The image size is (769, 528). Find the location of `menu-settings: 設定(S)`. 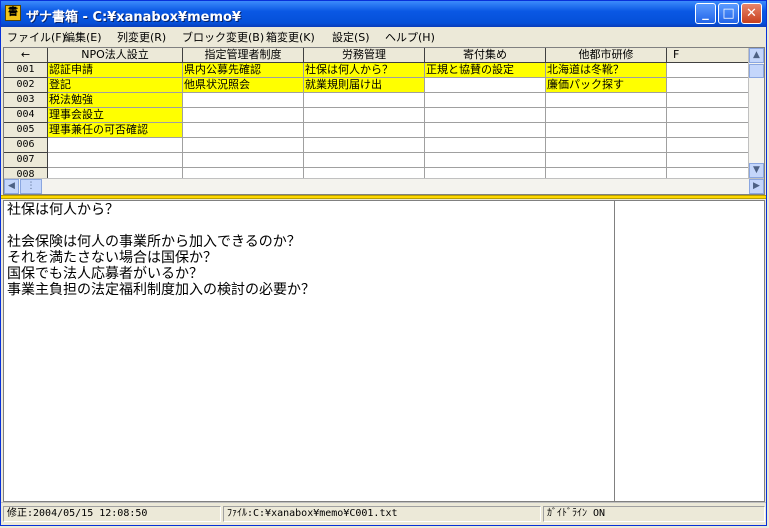

menu-settings: 設定(S) is located at coordinates (351, 37).